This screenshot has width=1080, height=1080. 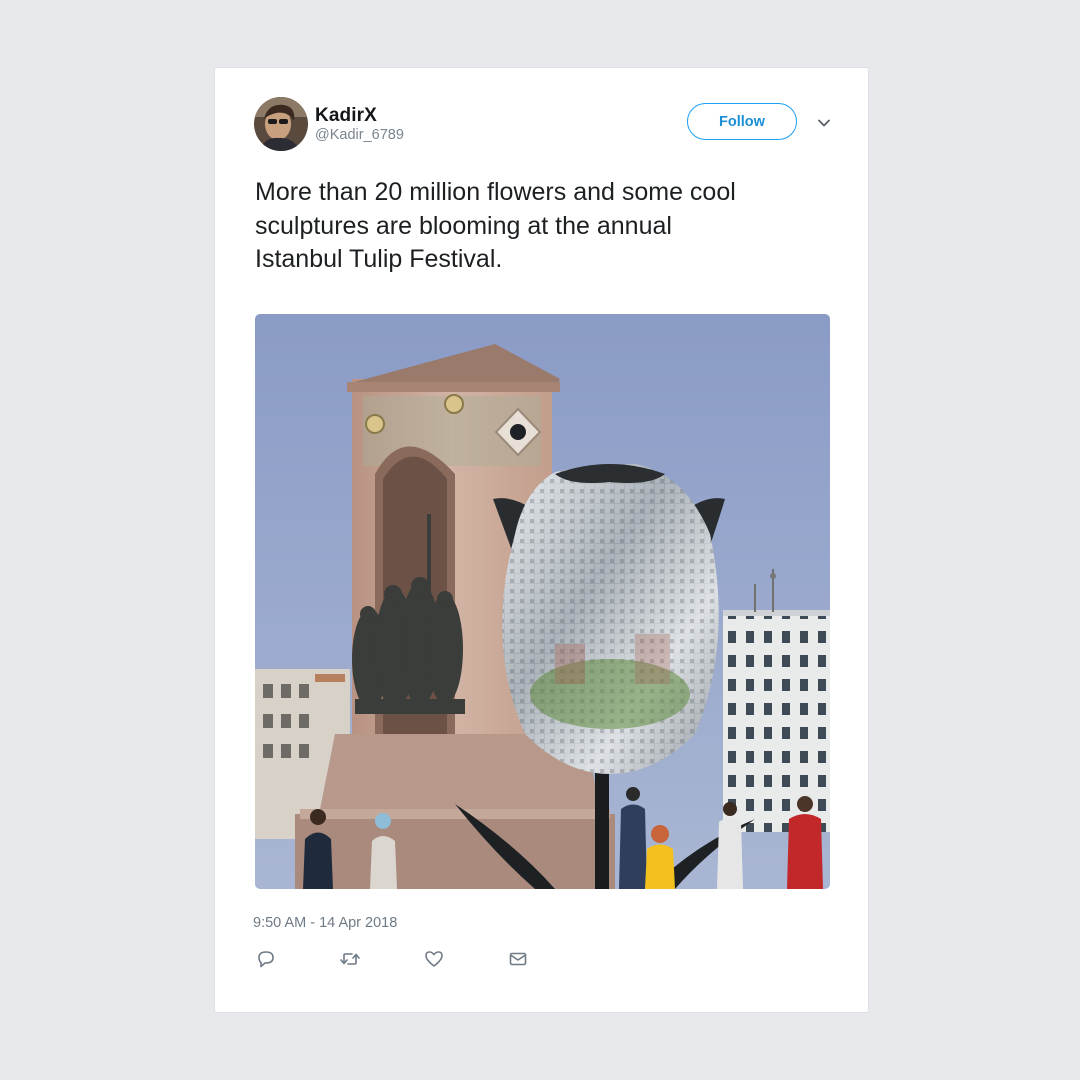 What do you see at coordinates (742, 121) in the screenshot?
I see `follow-button: Follow` at bounding box center [742, 121].